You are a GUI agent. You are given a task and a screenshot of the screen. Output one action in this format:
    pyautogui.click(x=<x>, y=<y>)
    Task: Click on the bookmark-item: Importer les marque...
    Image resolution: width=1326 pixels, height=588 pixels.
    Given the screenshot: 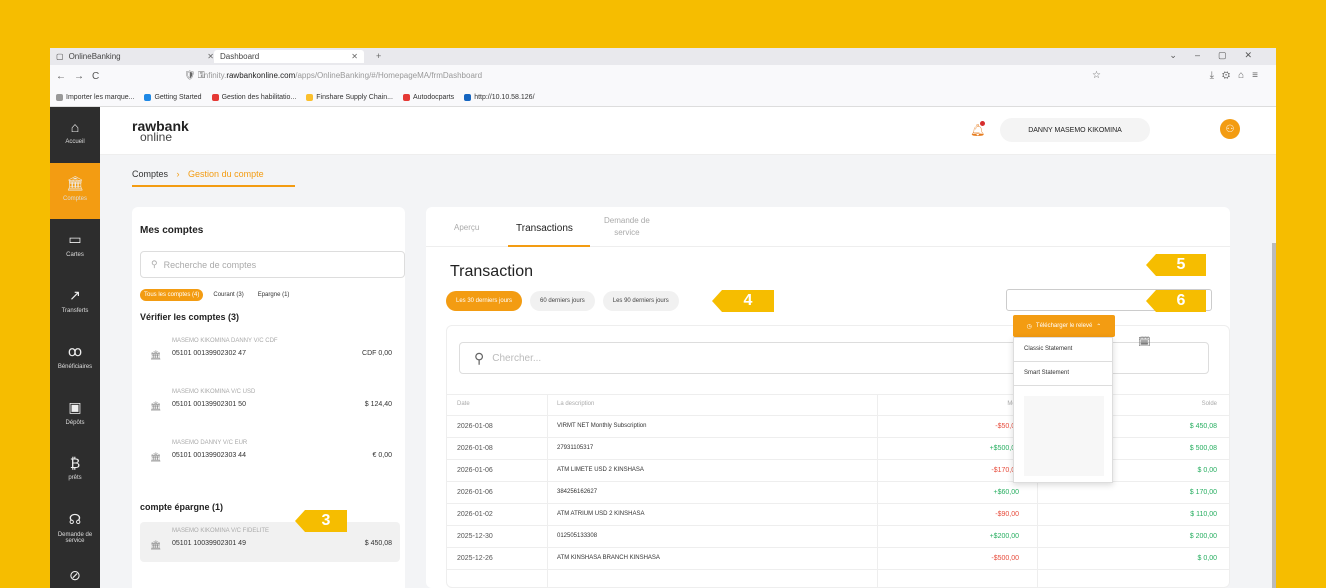 What is the action you would take?
    pyautogui.click(x=95, y=97)
    